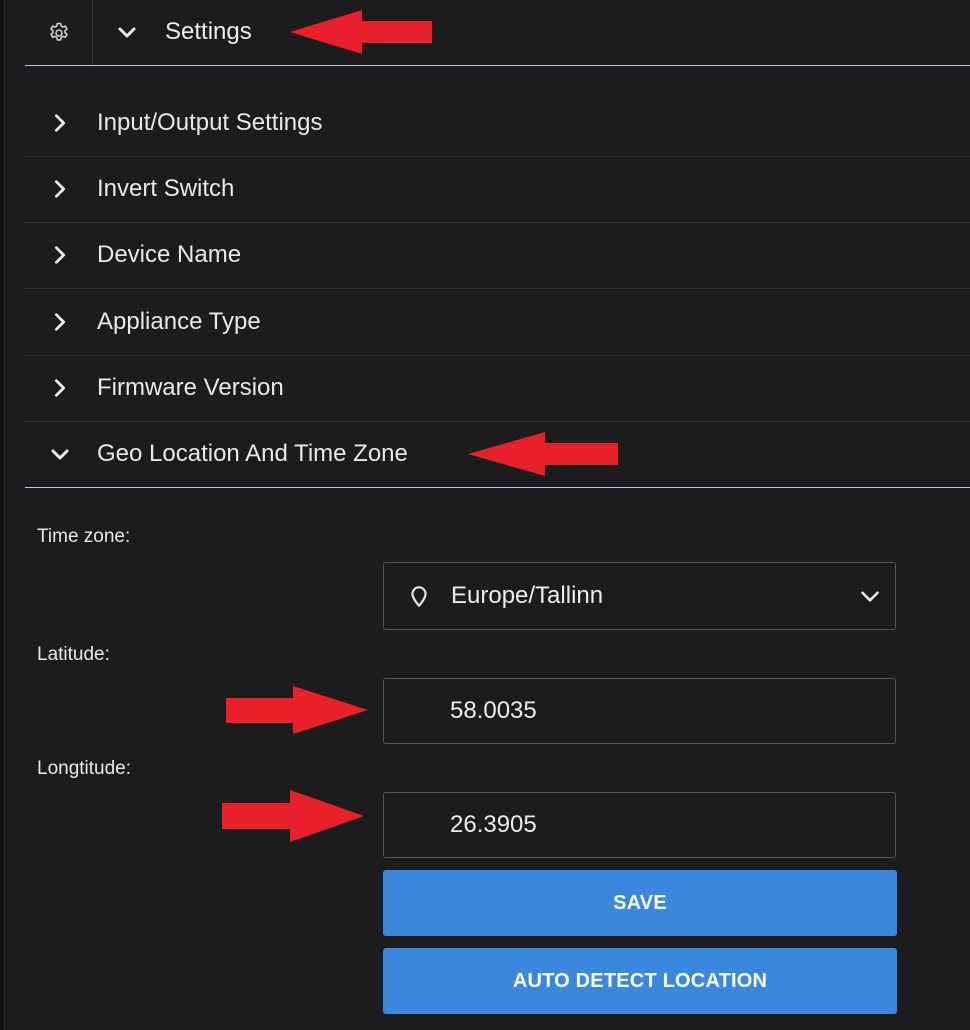  Describe the element at coordinates (497, 322) in the screenshot. I see `section-appliance-type: Appliance Type` at that location.